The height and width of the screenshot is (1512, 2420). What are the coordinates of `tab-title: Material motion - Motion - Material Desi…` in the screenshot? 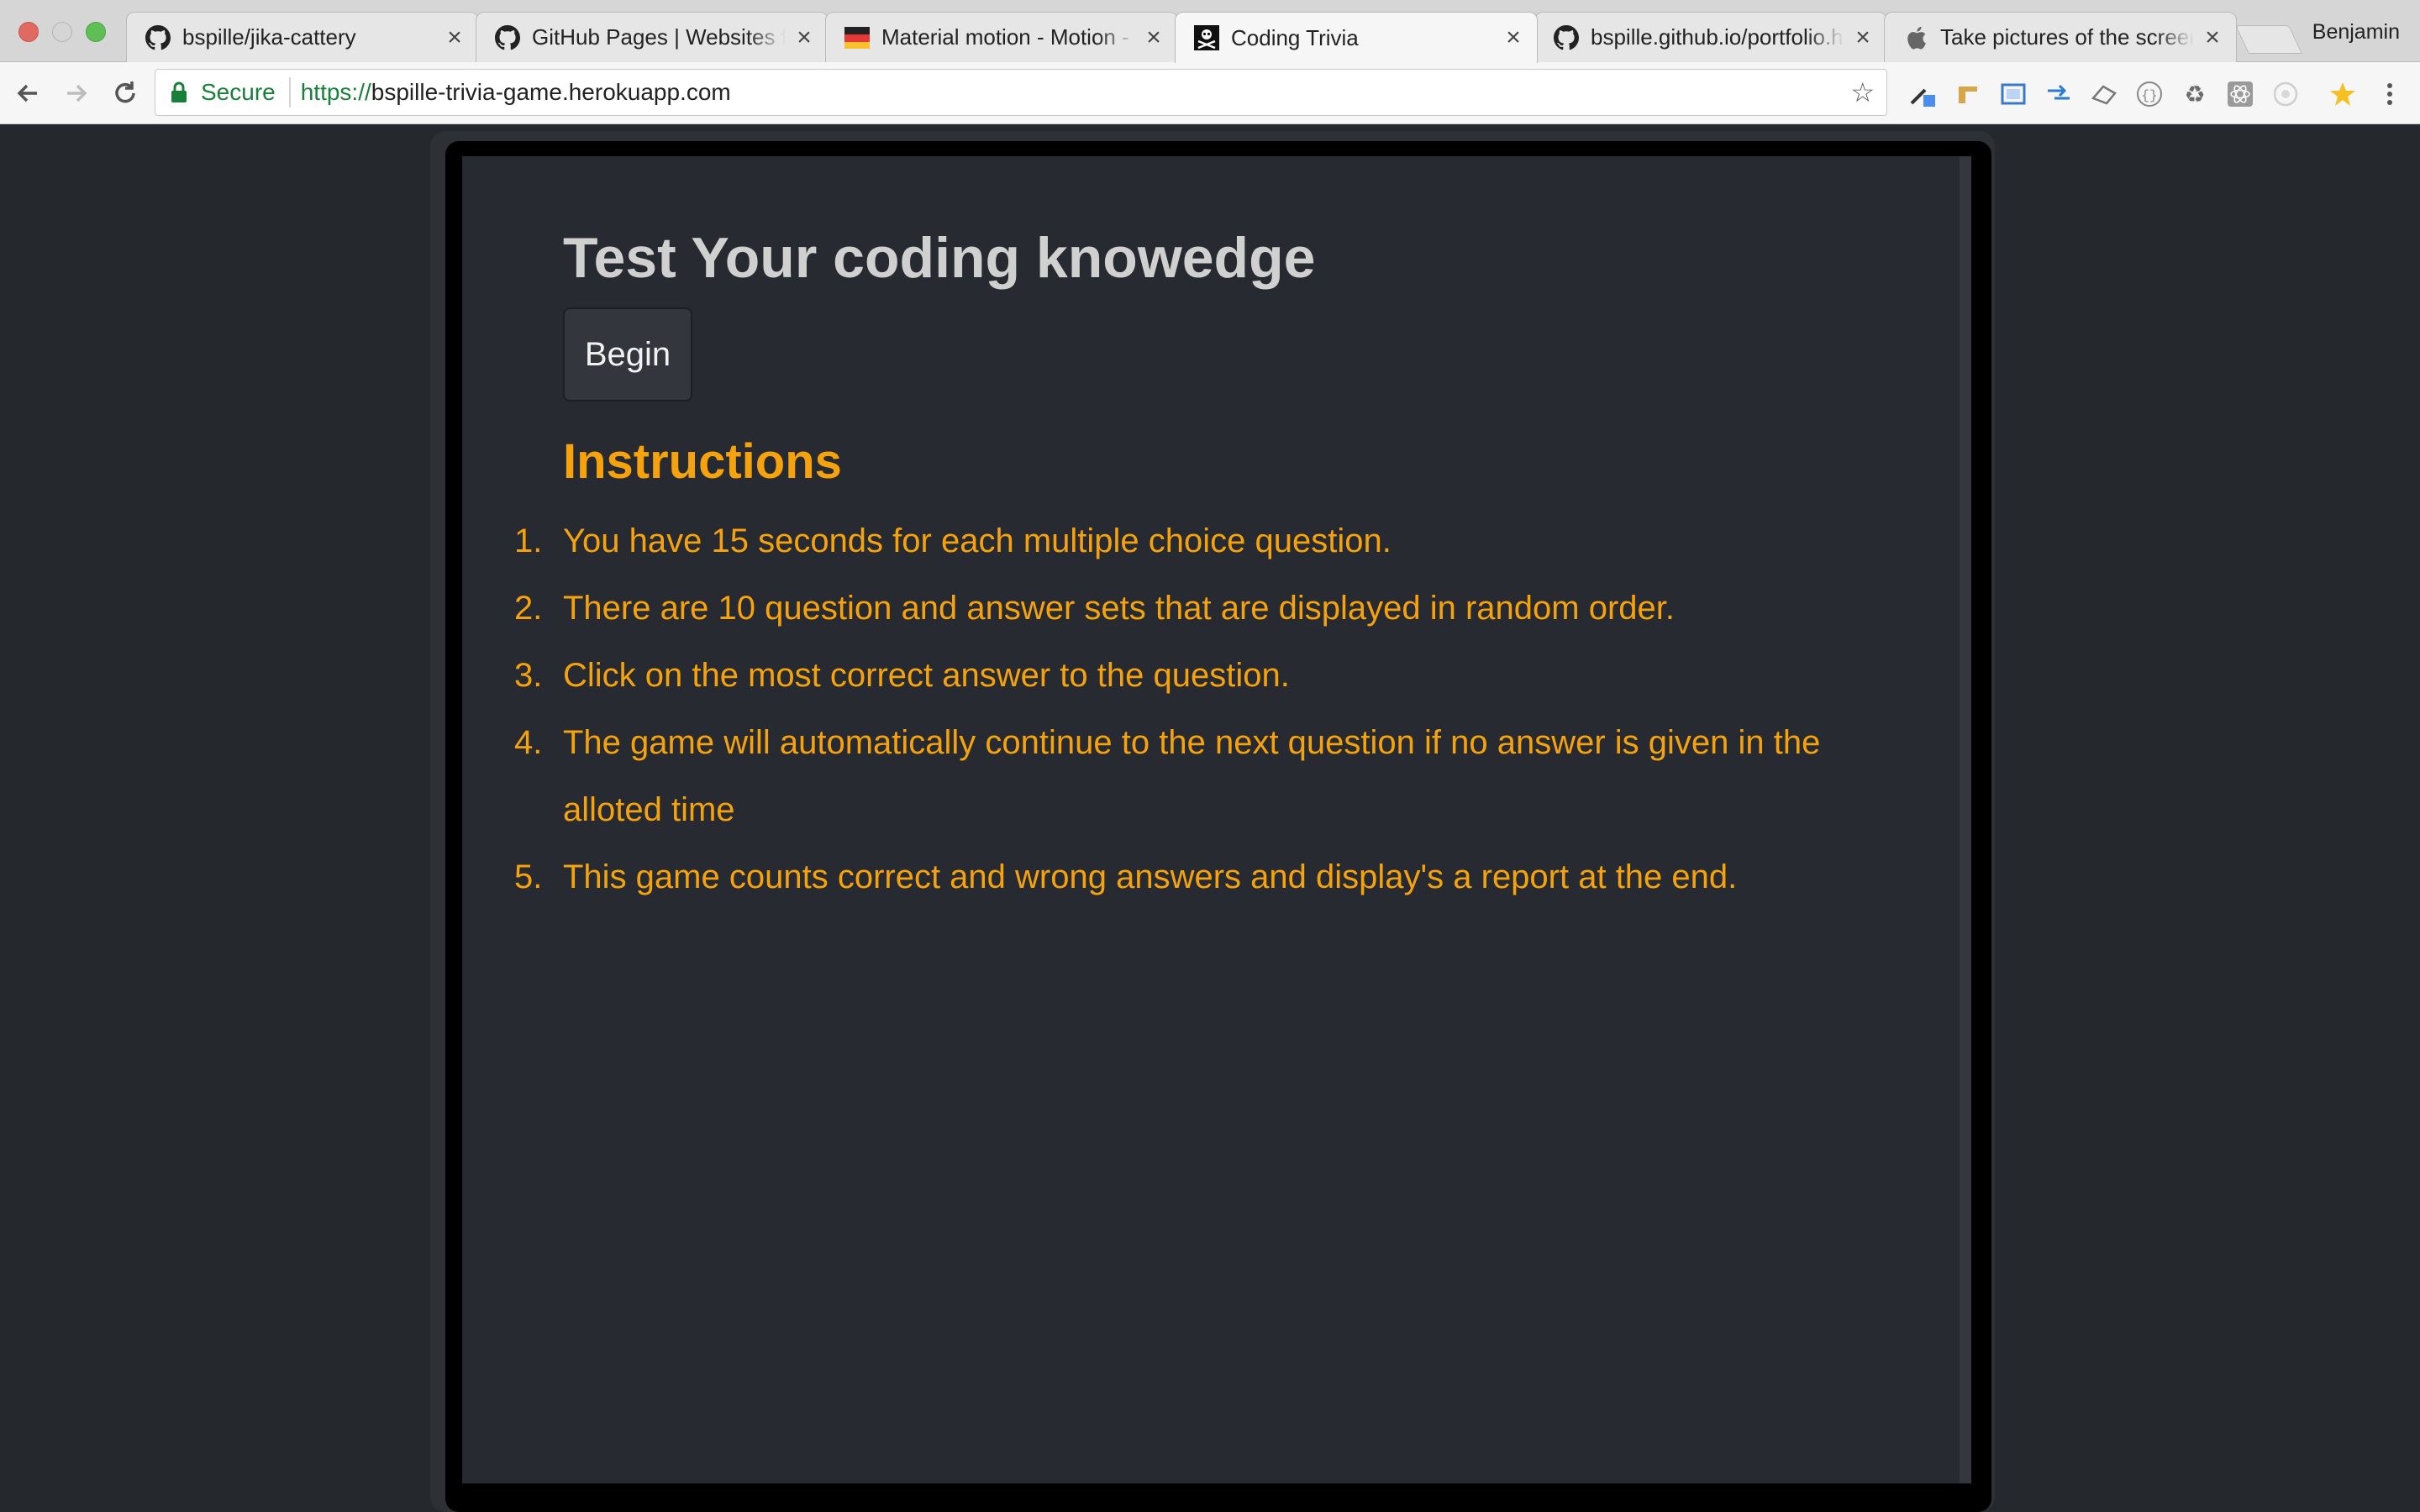 It's located at (1008, 37).